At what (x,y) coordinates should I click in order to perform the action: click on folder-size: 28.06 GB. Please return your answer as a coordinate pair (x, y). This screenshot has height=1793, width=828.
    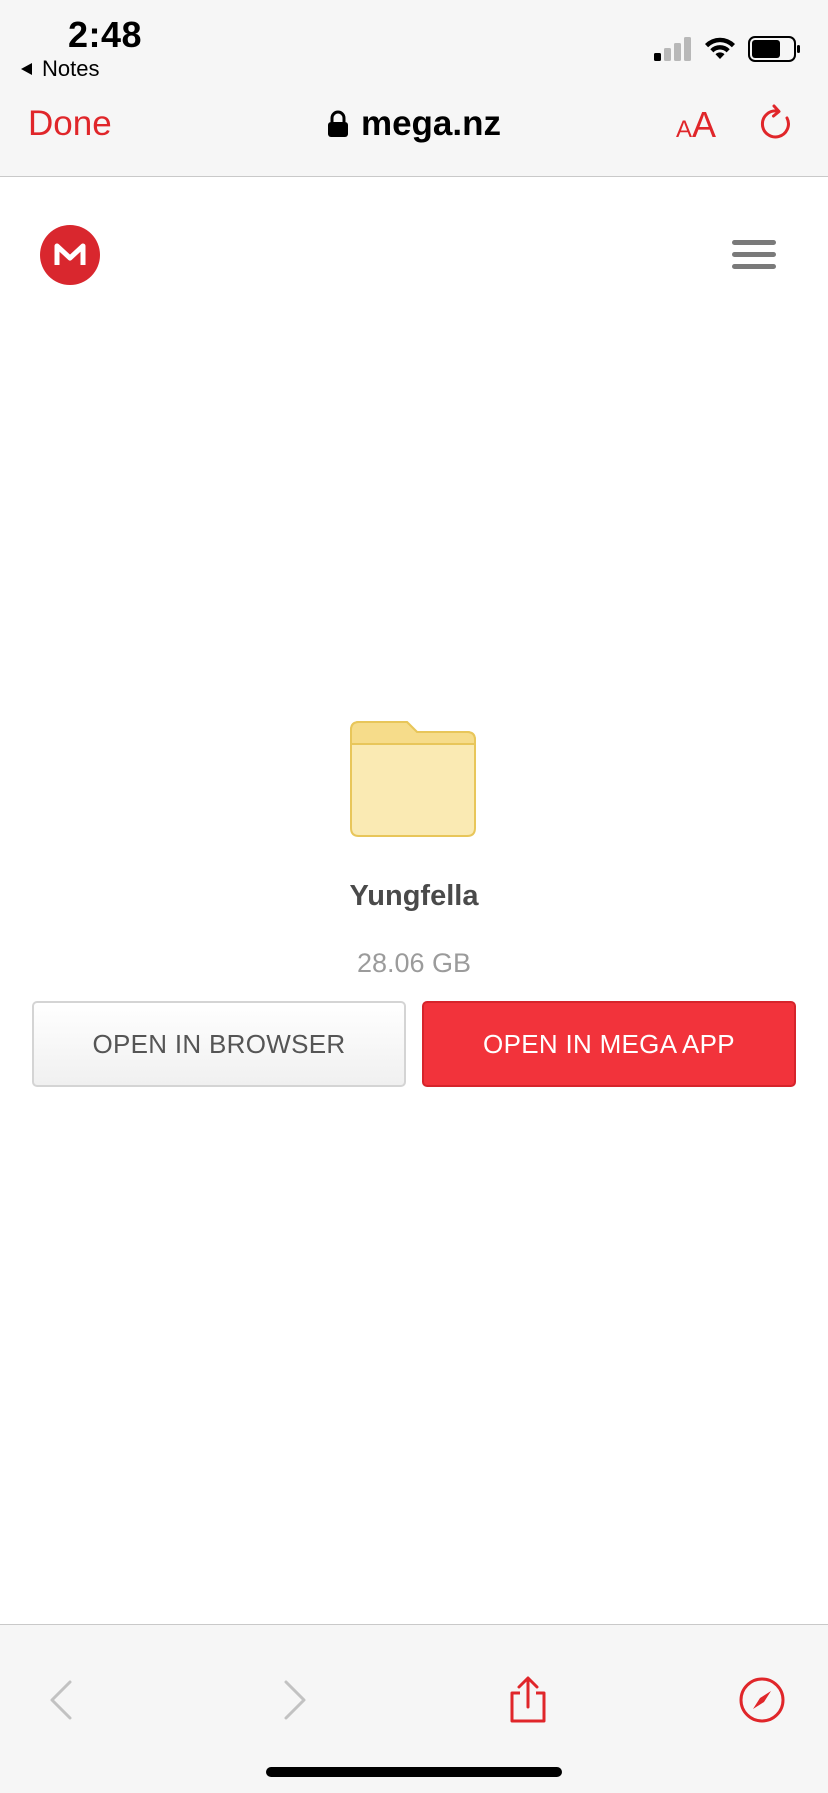
    Looking at the image, I should click on (414, 963).